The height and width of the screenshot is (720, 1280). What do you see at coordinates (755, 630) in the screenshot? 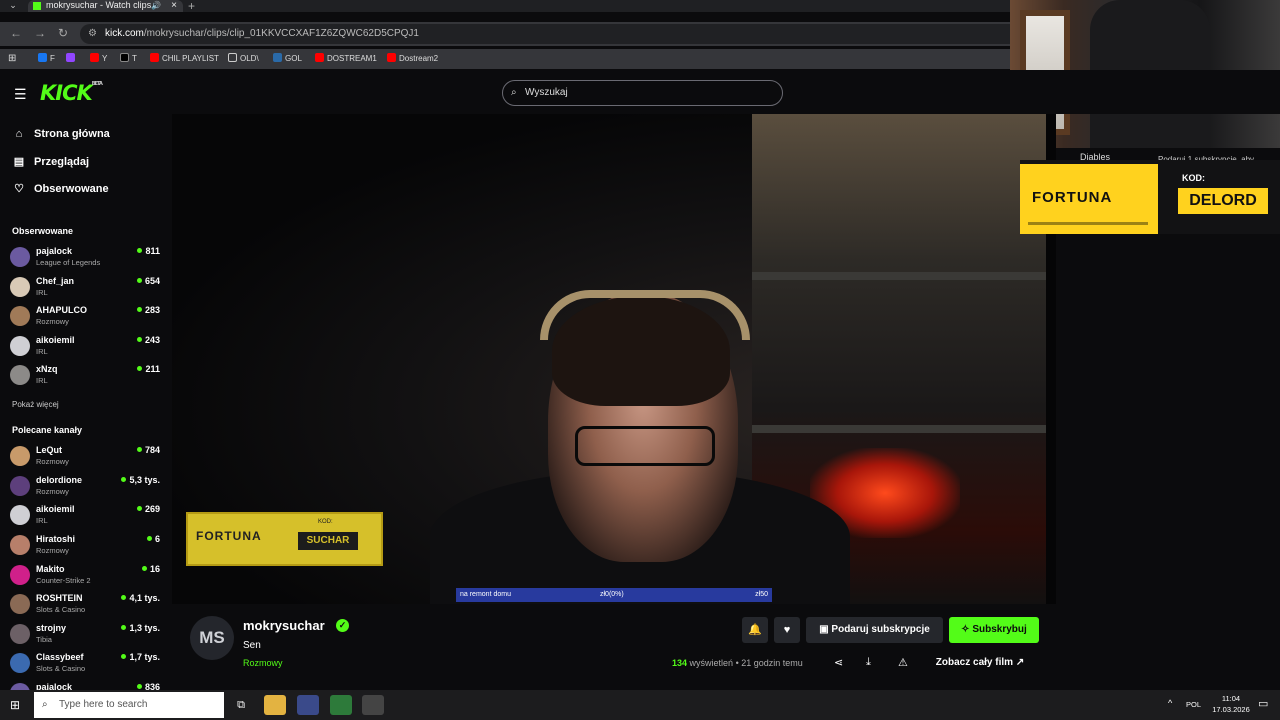
I see `notification-bell-button: 🔔` at bounding box center [755, 630].